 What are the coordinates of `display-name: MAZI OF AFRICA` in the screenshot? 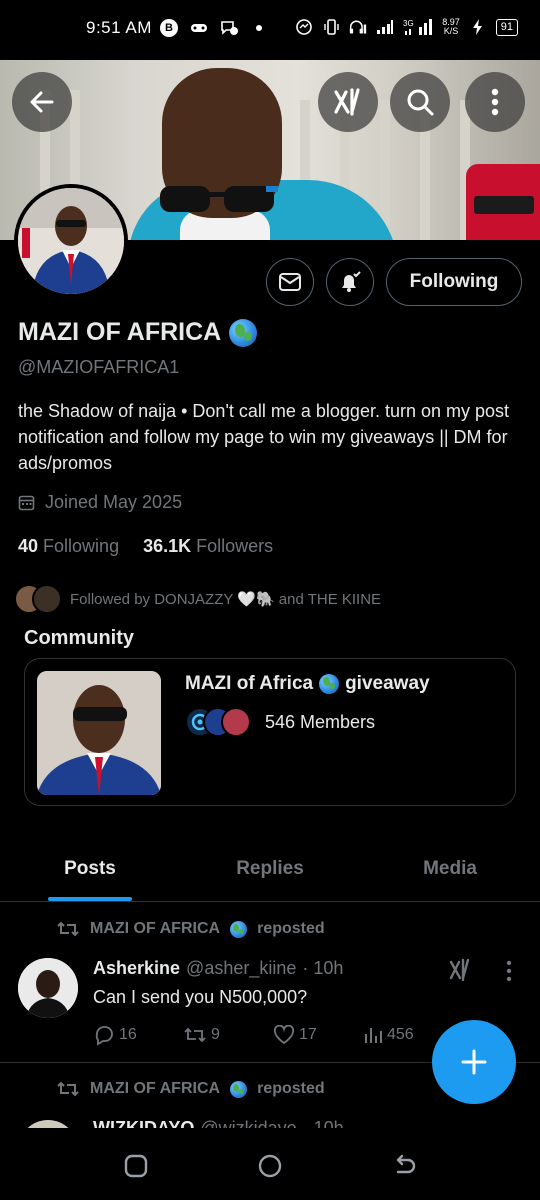 It's located at (138, 332).